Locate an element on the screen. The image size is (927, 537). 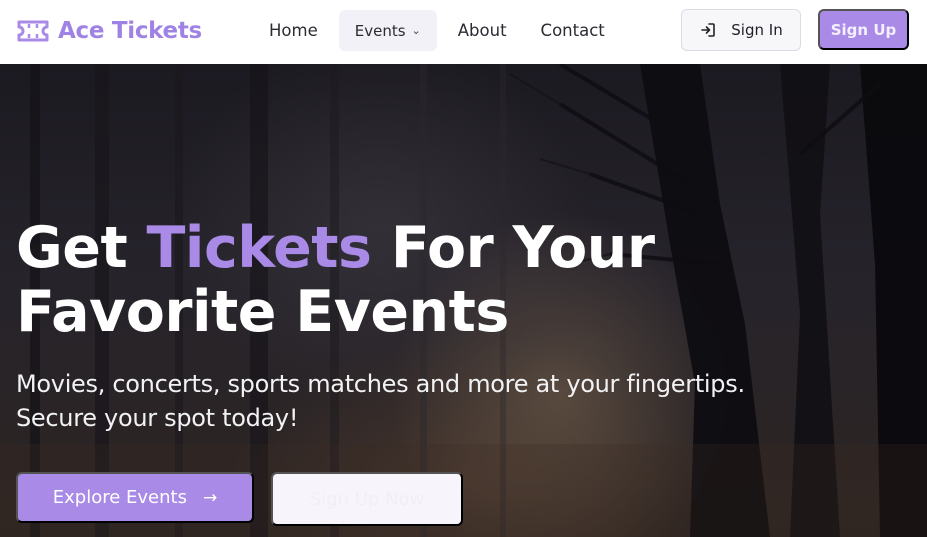
hero-title-line2: Favorite Events is located at coordinates (262, 312).